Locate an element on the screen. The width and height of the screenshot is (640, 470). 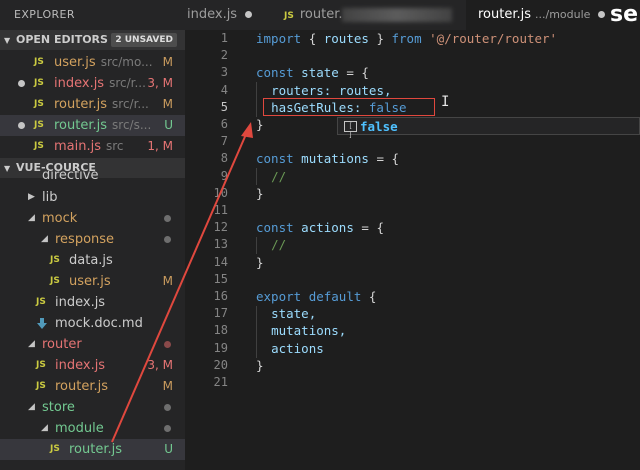
line-number: 5 is located at coordinates (224, 106).